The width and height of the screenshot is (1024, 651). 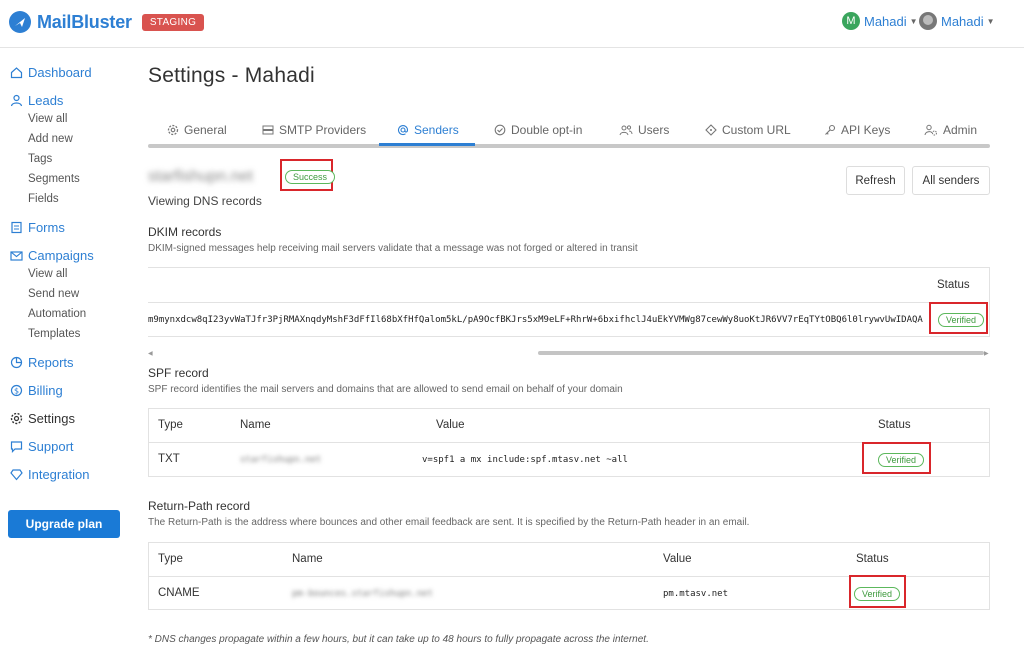 What do you see at coordinates (436, 130) in the screenshot?
I see `tab-label: Senders` at bounding box center [436, 130].